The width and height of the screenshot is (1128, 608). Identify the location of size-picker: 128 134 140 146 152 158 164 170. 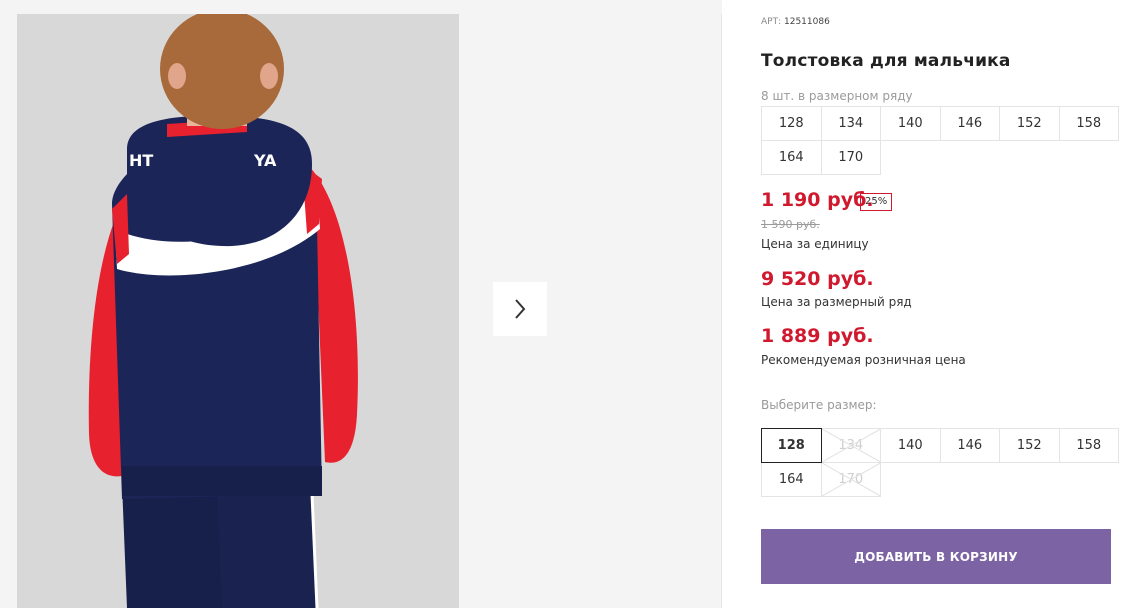
(940, 462).